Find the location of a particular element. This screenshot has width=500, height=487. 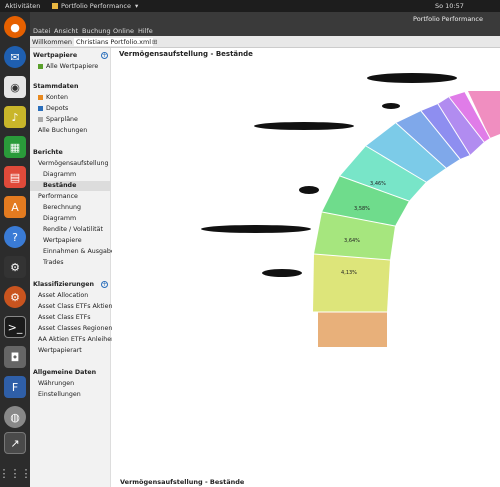

sidebar-item-asset-class-etfs: Asset Class ETFs is located at coordinates (76, 317).